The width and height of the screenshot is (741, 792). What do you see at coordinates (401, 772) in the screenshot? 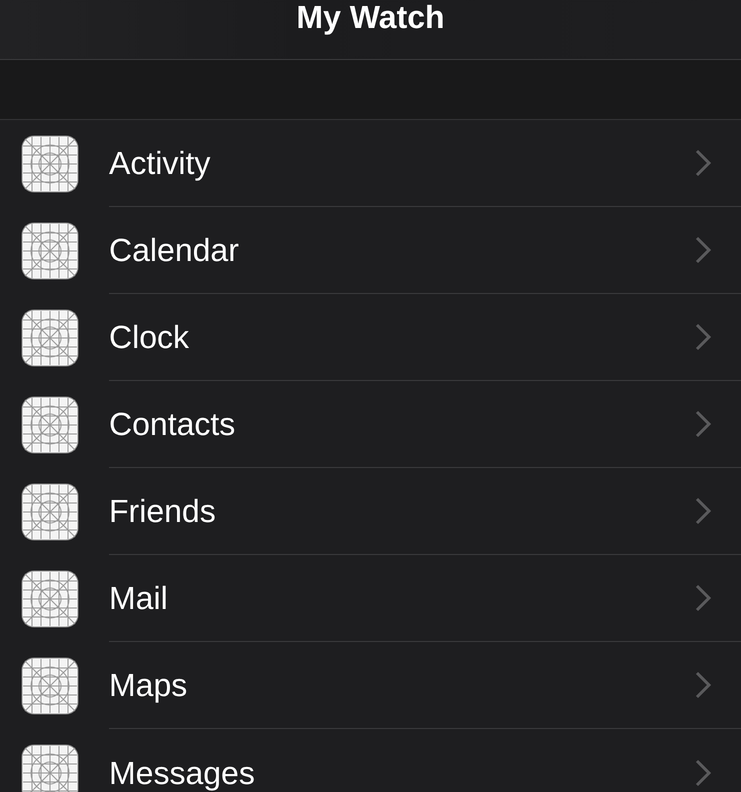
I see `app-name: Messages` at bounding box center [401, 772].